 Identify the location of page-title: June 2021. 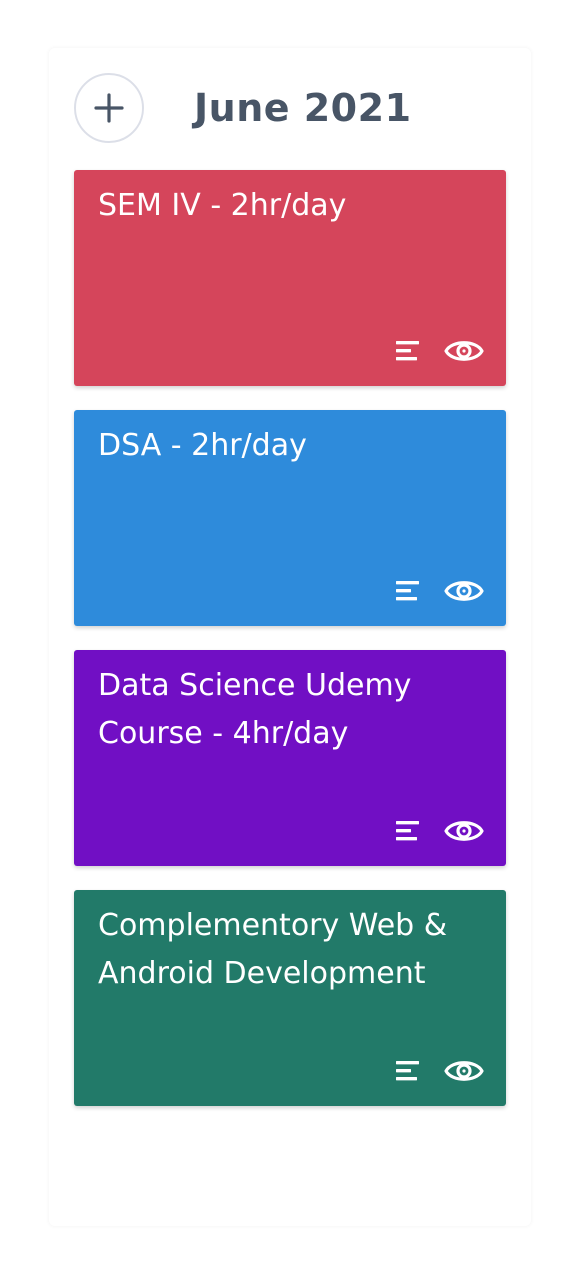
(303, 108).